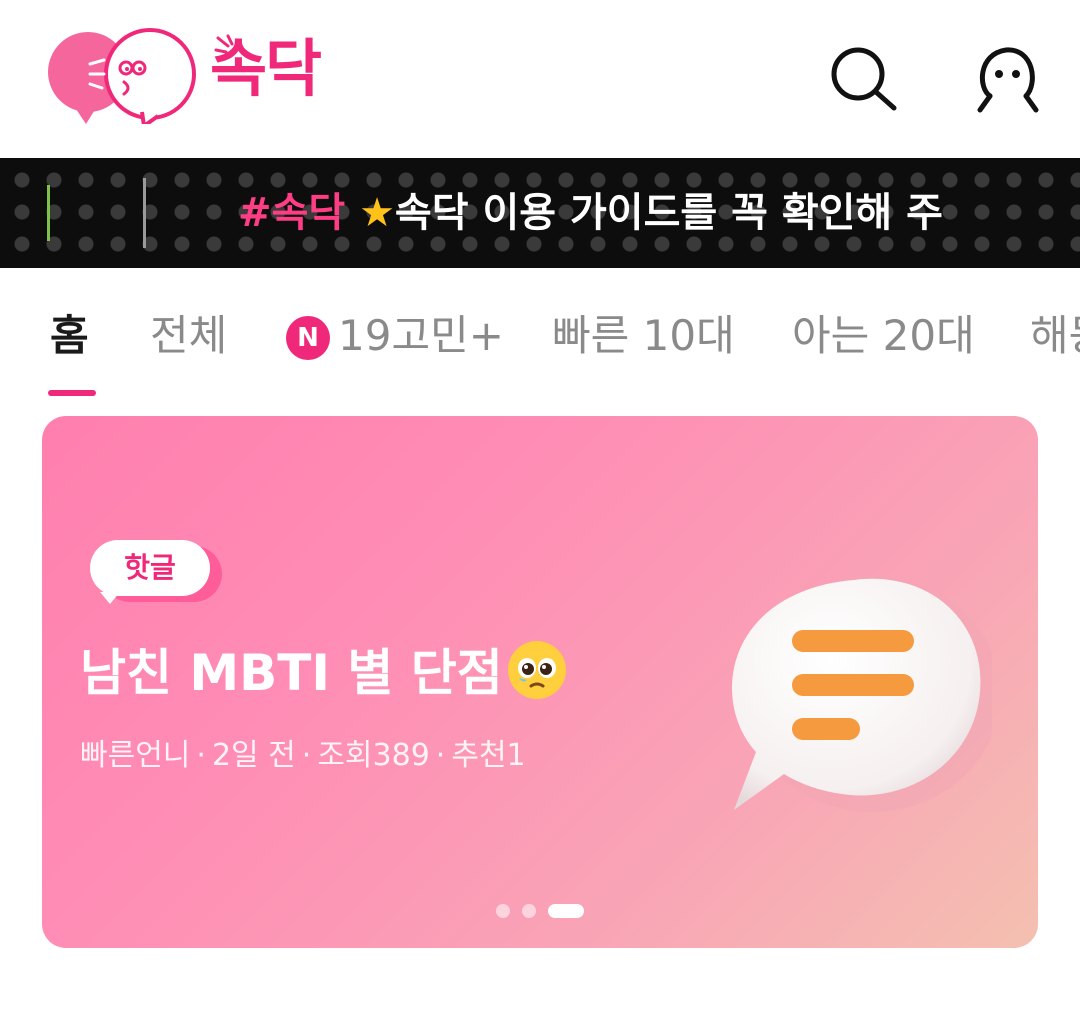 This screenshot has height=1021, width=1080. What do you see at coordinates (488, 755) in the screenshot?
I see `post-likes: 추천1` at bounding box center [488, 755].